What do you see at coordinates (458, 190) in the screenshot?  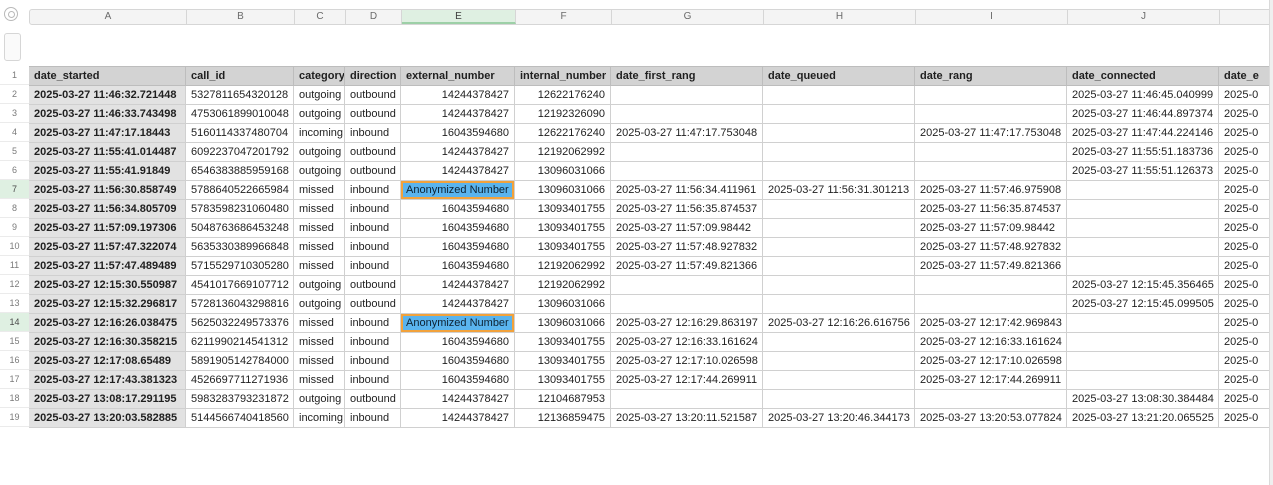 I see `selected-cell: Anonymized Number` at bounding box center [458, 190].